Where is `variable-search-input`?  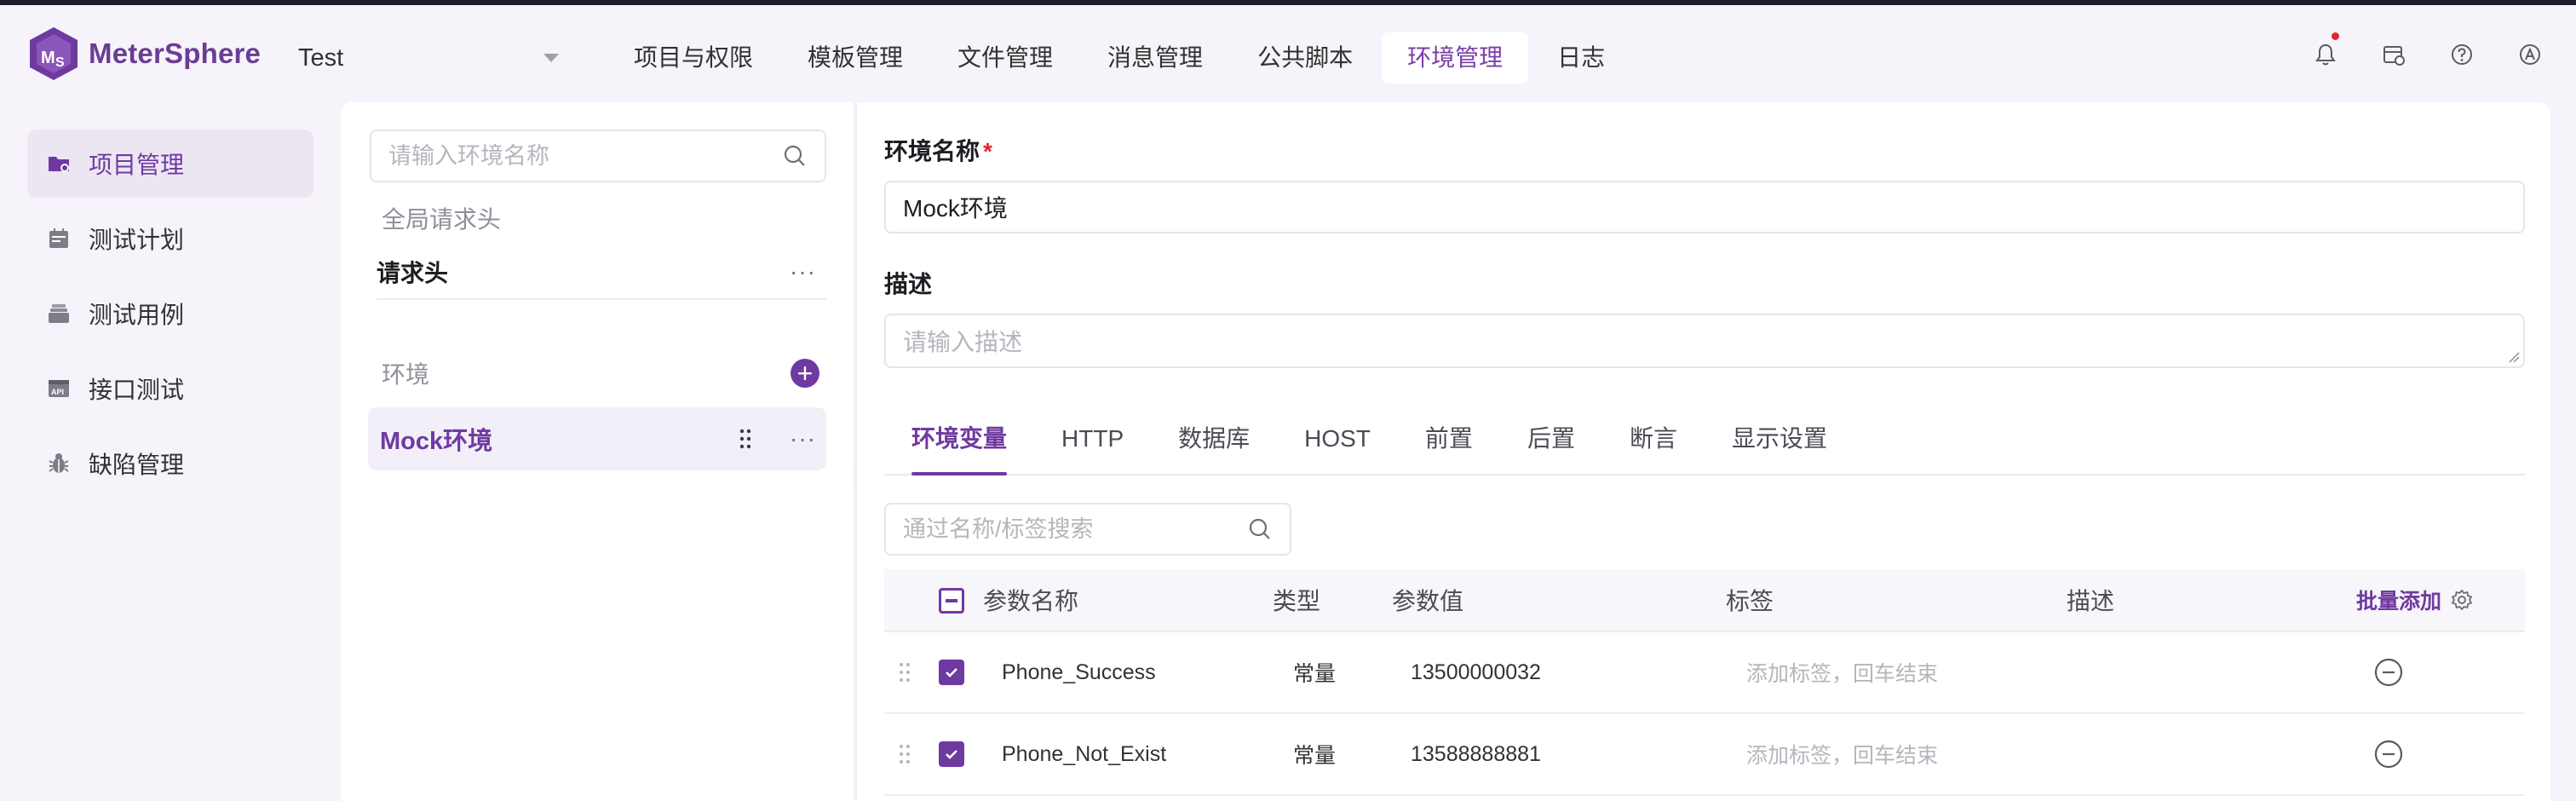
variable-search-input is located at coordinates (1075, 529).